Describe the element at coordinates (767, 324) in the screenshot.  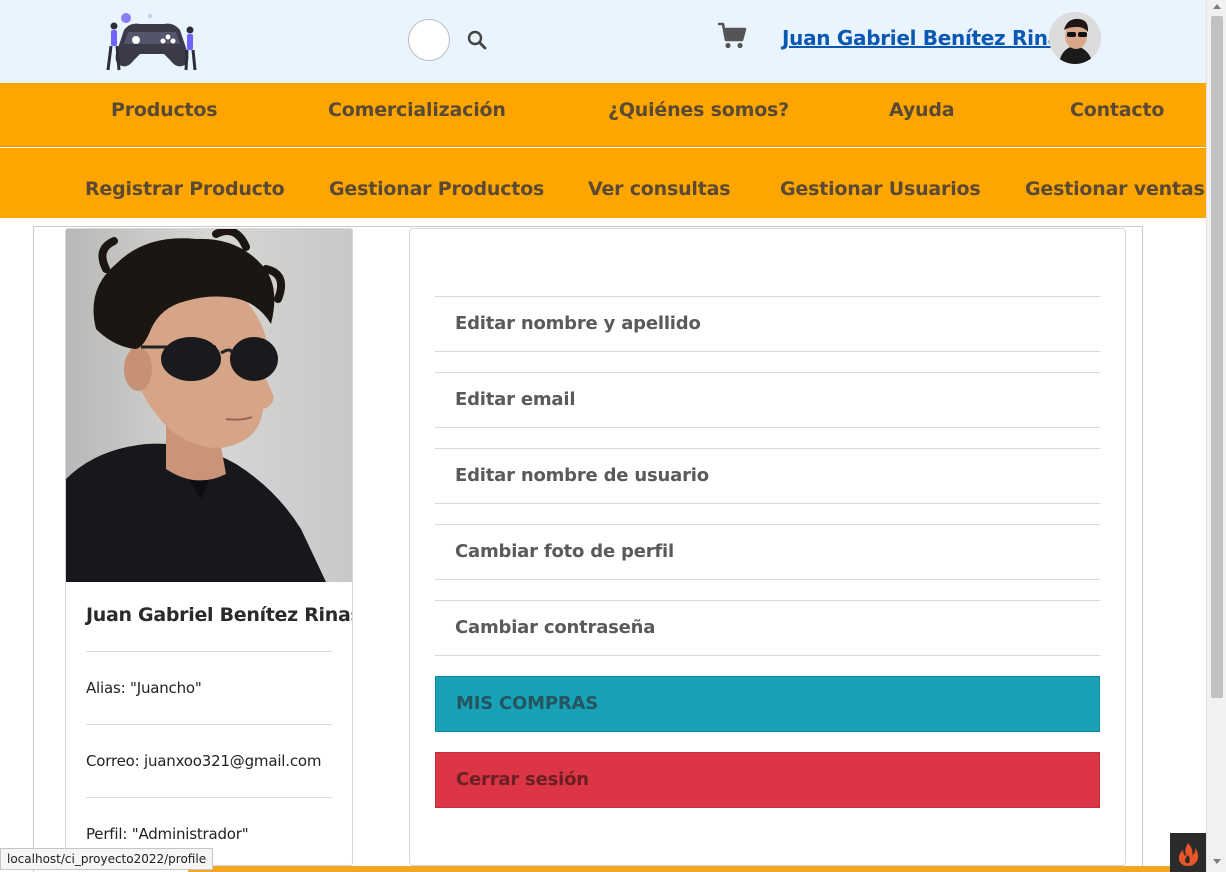
I see `edit-name-button: Editar nombre y apellido` at that location.